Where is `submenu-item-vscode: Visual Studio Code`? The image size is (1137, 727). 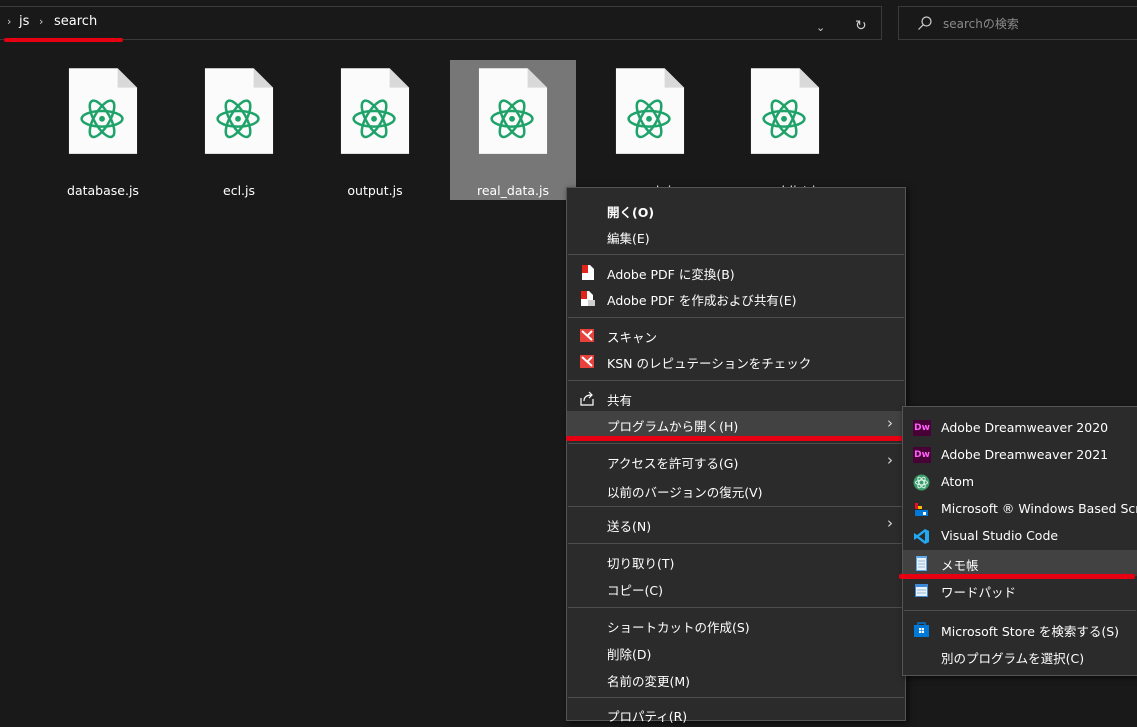 submenu-item-vscode: Visual Studio Code is located at coordinates (1020, 536).